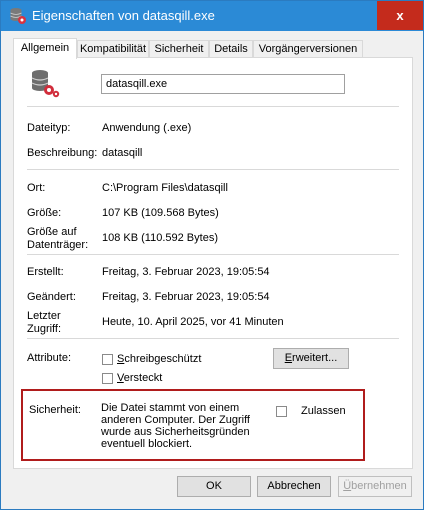 This screenshot has width=424, height=510. I want to click on size-on-disk-value: 108 KB (110.592 Bytes), so click(160, 238).